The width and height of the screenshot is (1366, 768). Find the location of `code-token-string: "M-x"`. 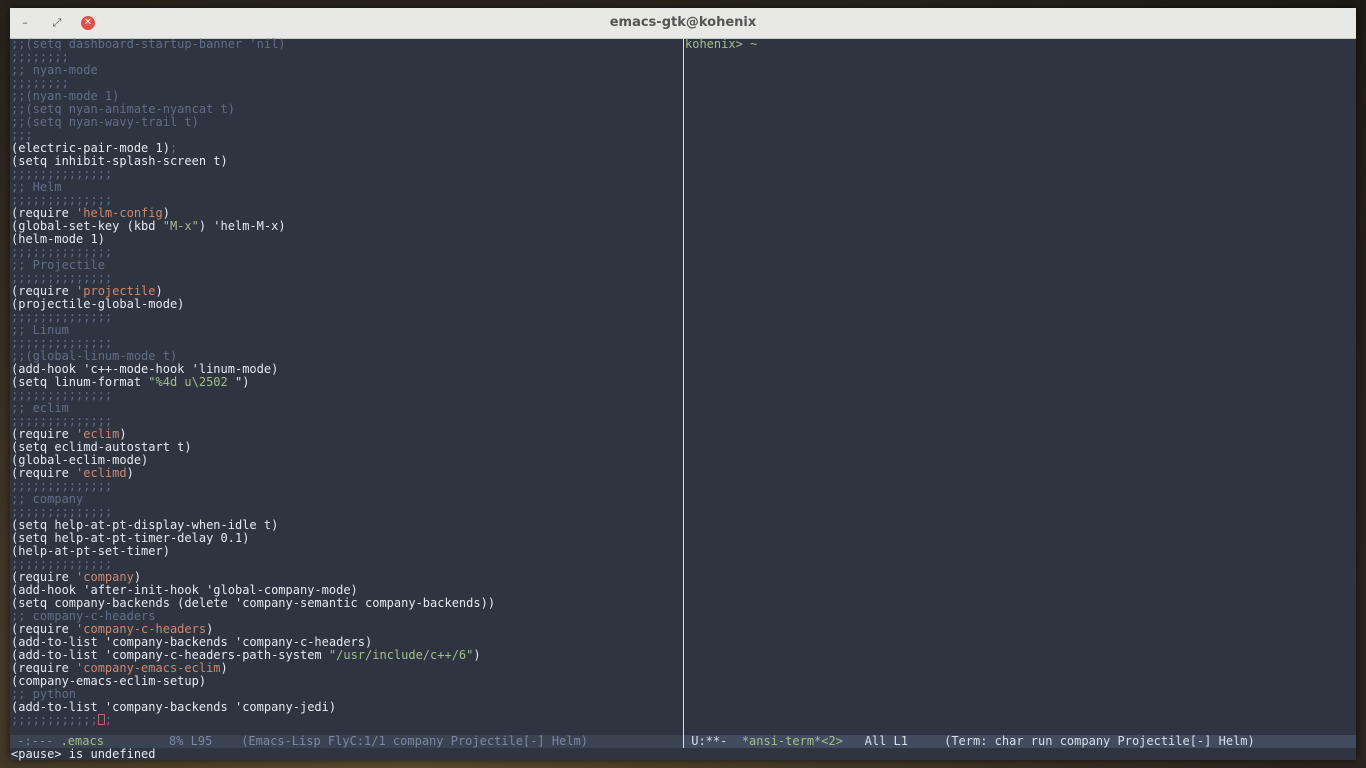

code-token-string: "M-x" is located at coordinates (180, 226).